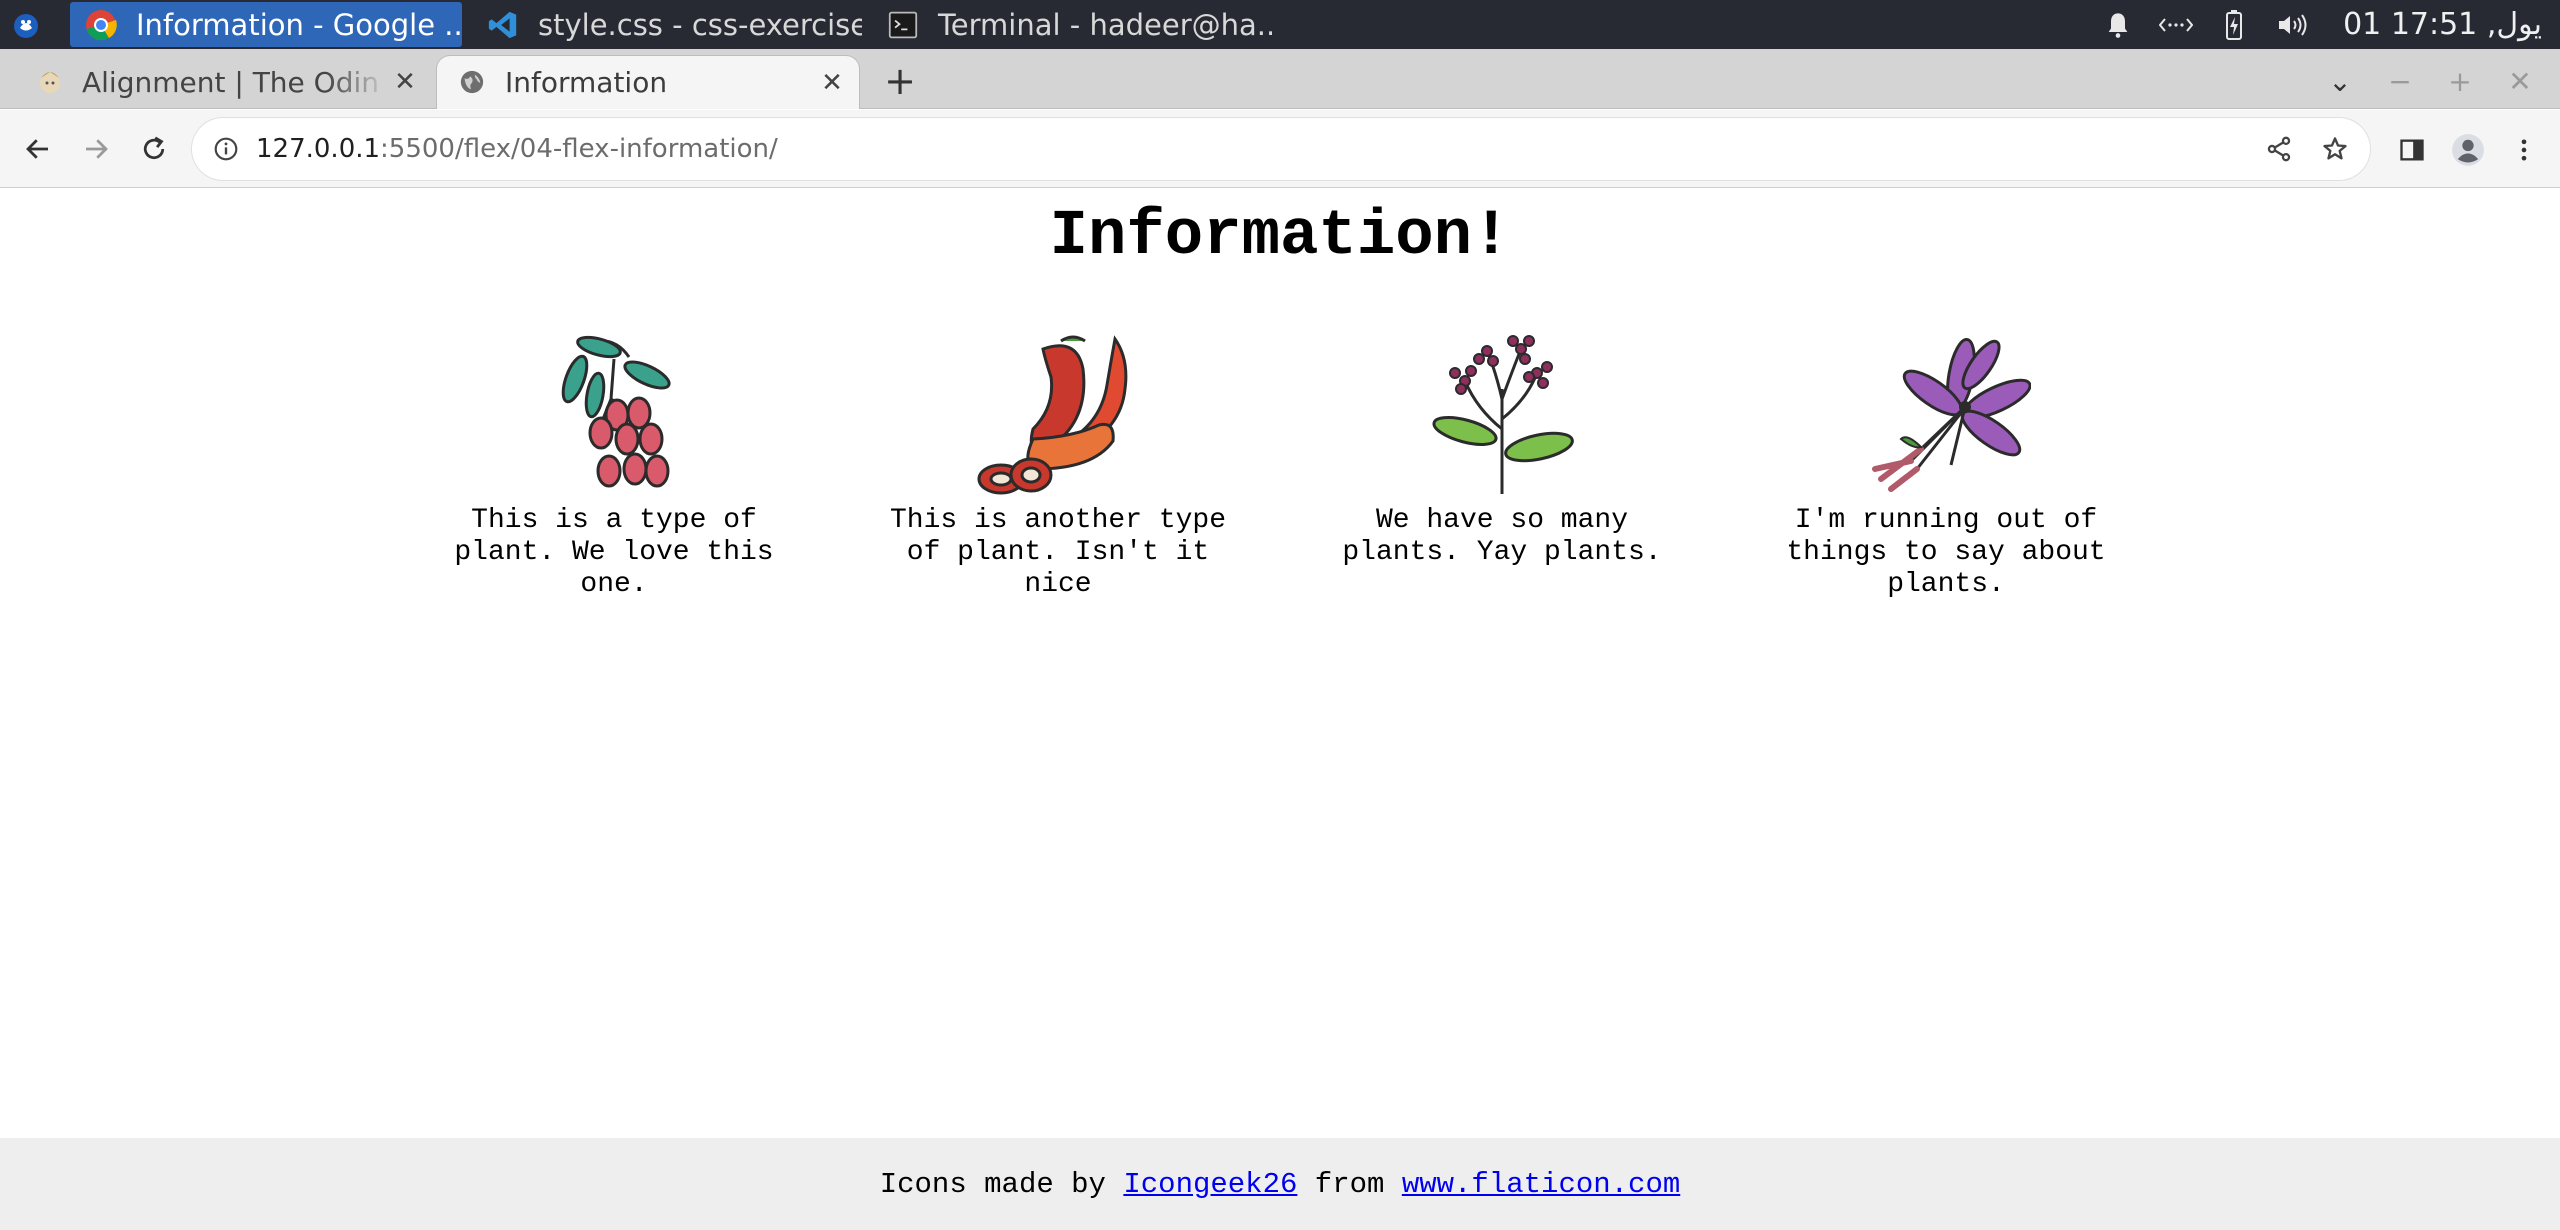 This screenshot has height=1230, width=2560. What do you see at coordinates (2335, 149) in the screenshot?
I see `bookmark-star-icon` at bounding box center [2335, 149].